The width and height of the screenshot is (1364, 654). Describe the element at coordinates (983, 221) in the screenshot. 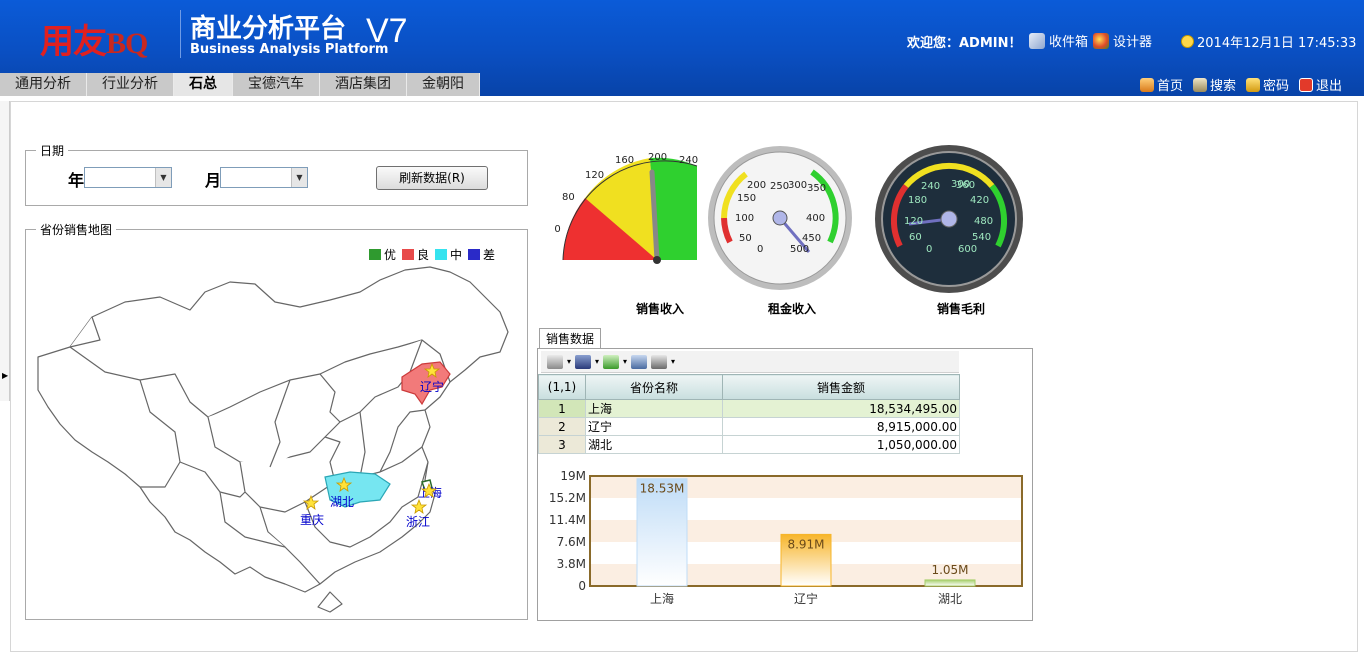

I see `gauge-tick-label: 480` at that location.